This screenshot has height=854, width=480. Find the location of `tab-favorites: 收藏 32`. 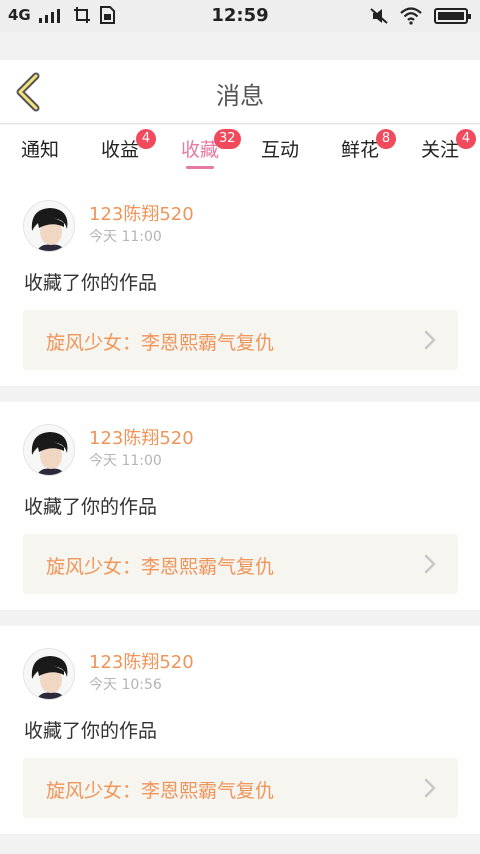

tab-favorites: 收藏 32 is located at coordinates (200, 145).